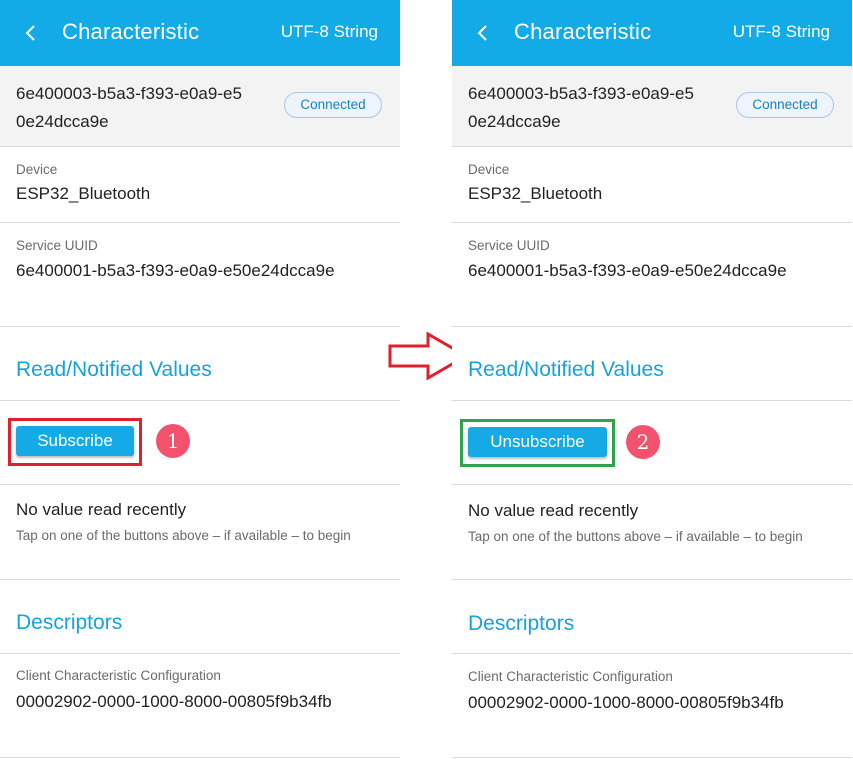 Image resolution: width=853 pixels, height=759 pixels. What do you see at coordinates (173, 441) in the screenshot?
I see `step-badge: 1` at bounding box center [173, 441].